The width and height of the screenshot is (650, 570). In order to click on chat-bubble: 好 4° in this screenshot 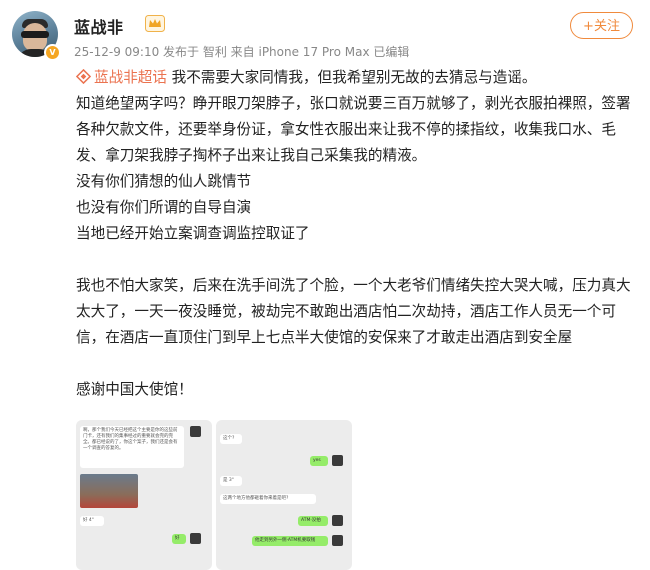, I will do `click(92, 521)`.